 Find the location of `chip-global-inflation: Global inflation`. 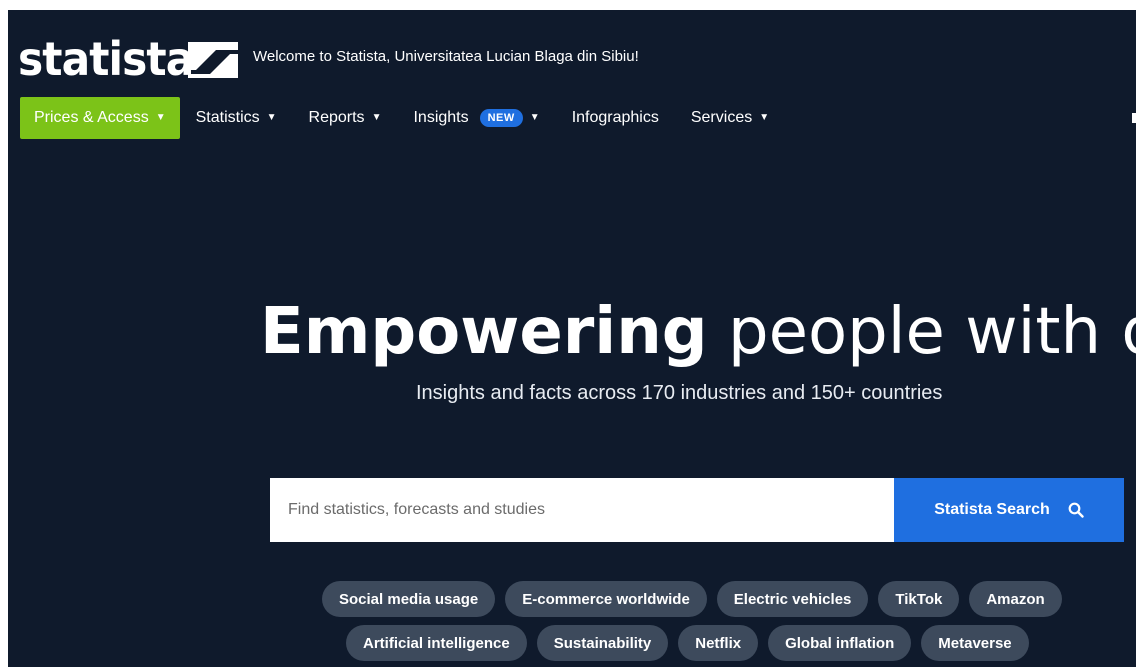

chip-global-inflation: Global inflation is located at coordinates (840, 643).